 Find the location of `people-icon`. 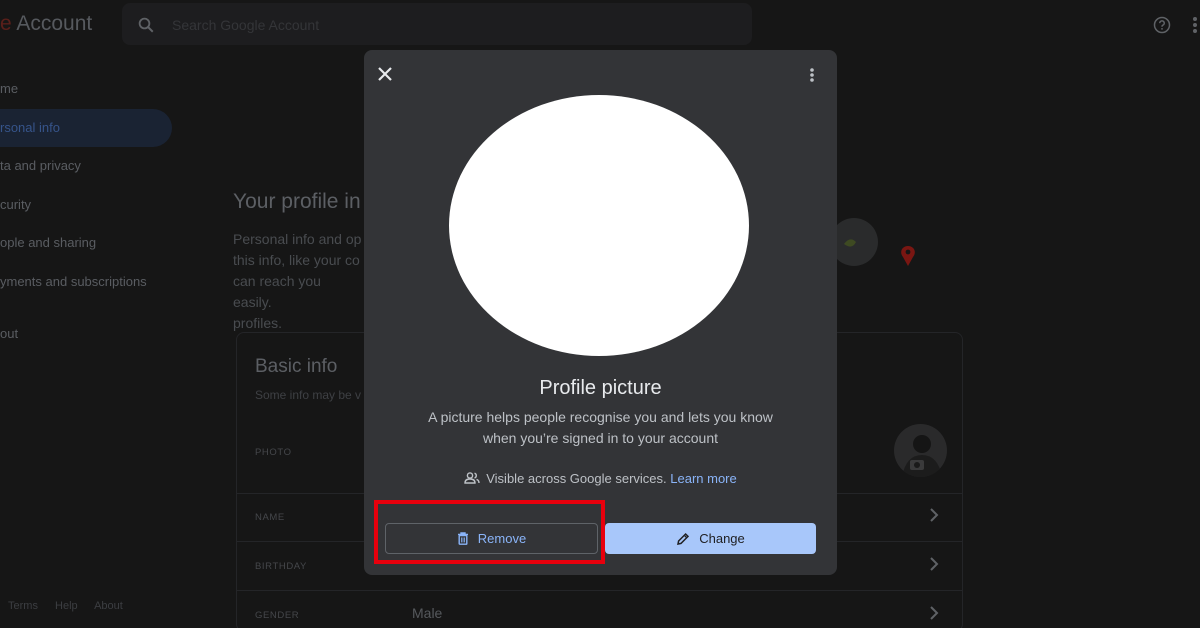

people-icon is located at coordinates (472, 478).